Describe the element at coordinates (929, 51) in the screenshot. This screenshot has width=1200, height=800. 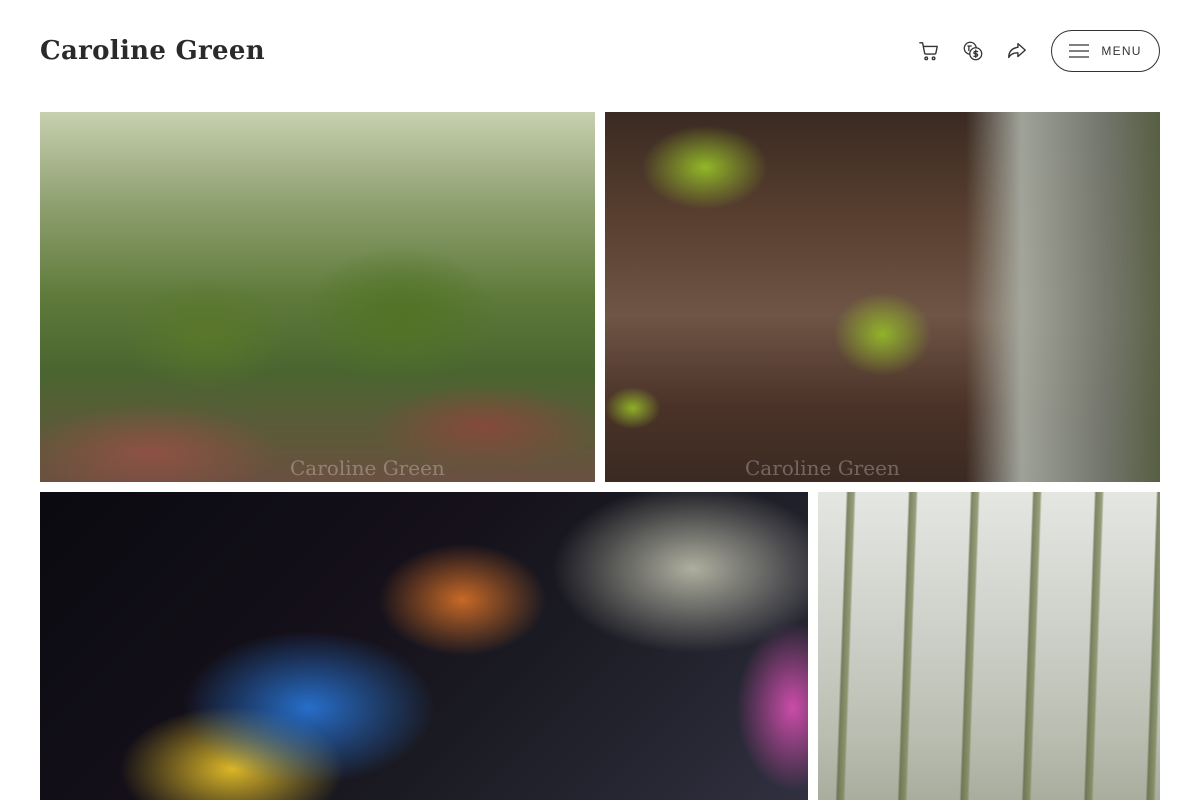
I see `cart-icon` at that location.